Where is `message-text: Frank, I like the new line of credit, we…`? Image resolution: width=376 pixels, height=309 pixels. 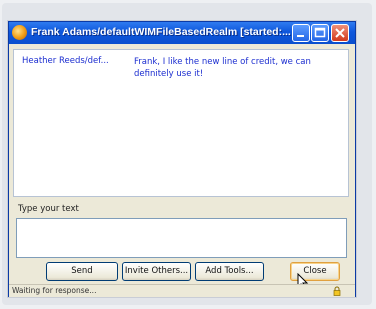
message-text: Frank, I like the new line of credit, we… is located at coordinates (222, 68).